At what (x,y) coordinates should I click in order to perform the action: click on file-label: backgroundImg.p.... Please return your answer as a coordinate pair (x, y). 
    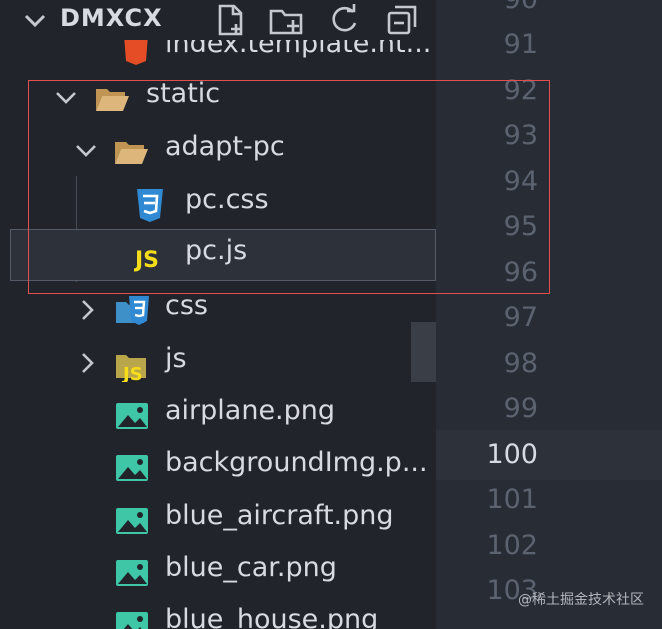
    Looking at the image, I should click on (296, 462).